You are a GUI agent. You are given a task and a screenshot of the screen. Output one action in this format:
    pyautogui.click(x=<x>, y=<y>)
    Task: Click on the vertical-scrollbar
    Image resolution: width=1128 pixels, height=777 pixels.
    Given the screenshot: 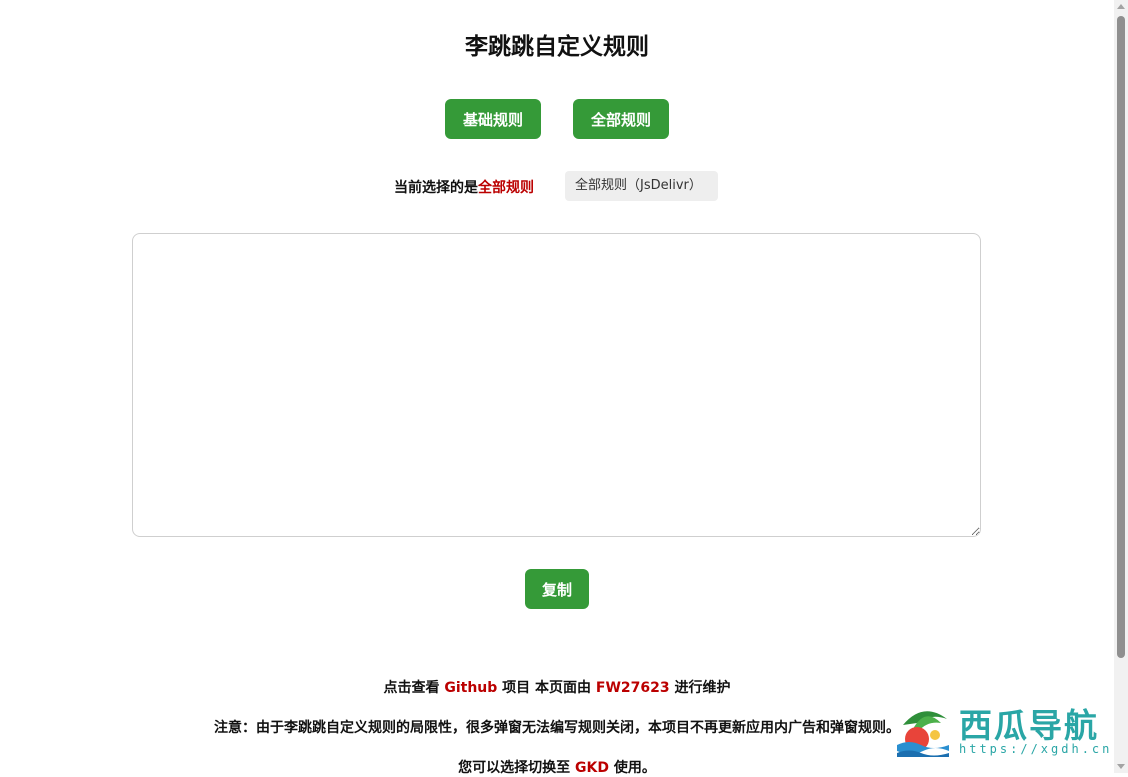 What is the action you would take?
    pyautogui.click(x=1121, y=386)
    